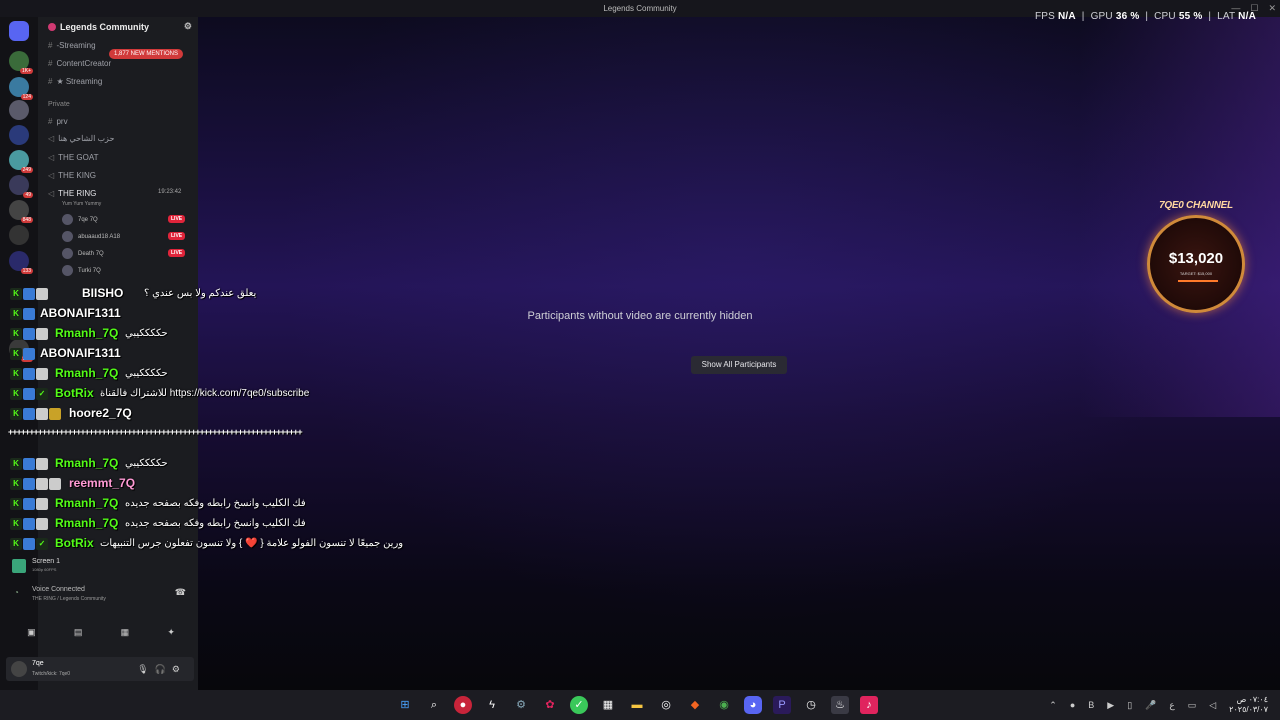 The image size is (1280, 720). Describe the element at coordinates (72, 175) in the screenshot. I see `voice-channel: ◁ THE KING` at that location.